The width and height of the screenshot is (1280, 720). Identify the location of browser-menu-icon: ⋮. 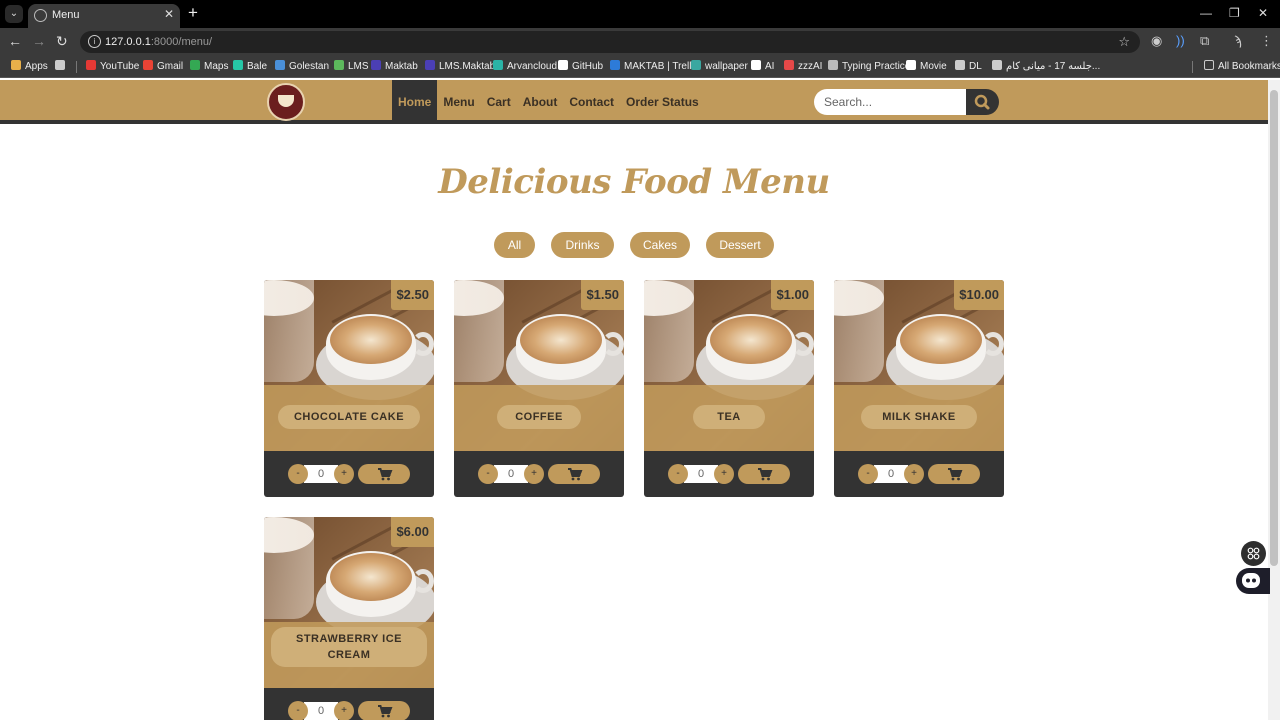
(1266, 41).